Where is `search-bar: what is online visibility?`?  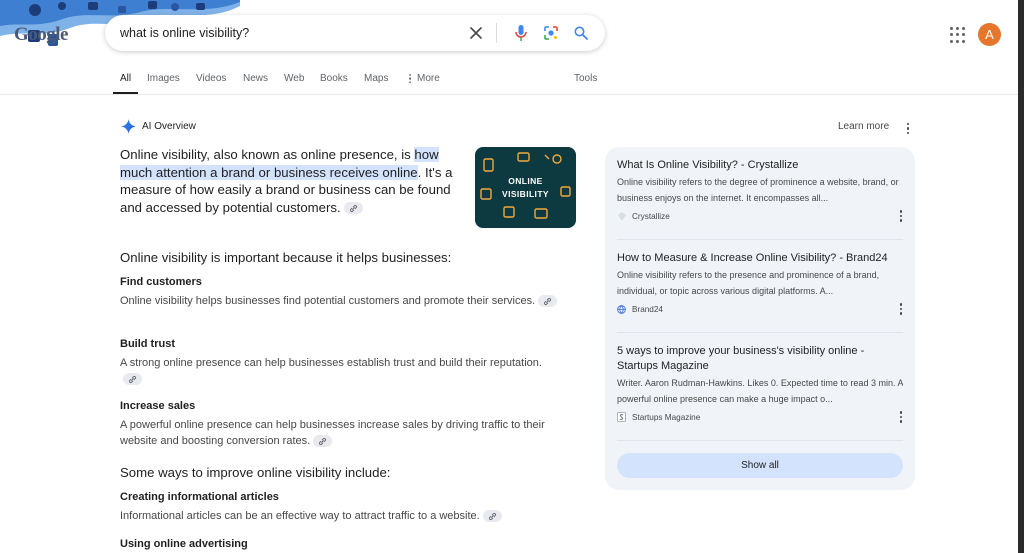
search-bar: what is online visibility? is located at coordinates (355, 33).